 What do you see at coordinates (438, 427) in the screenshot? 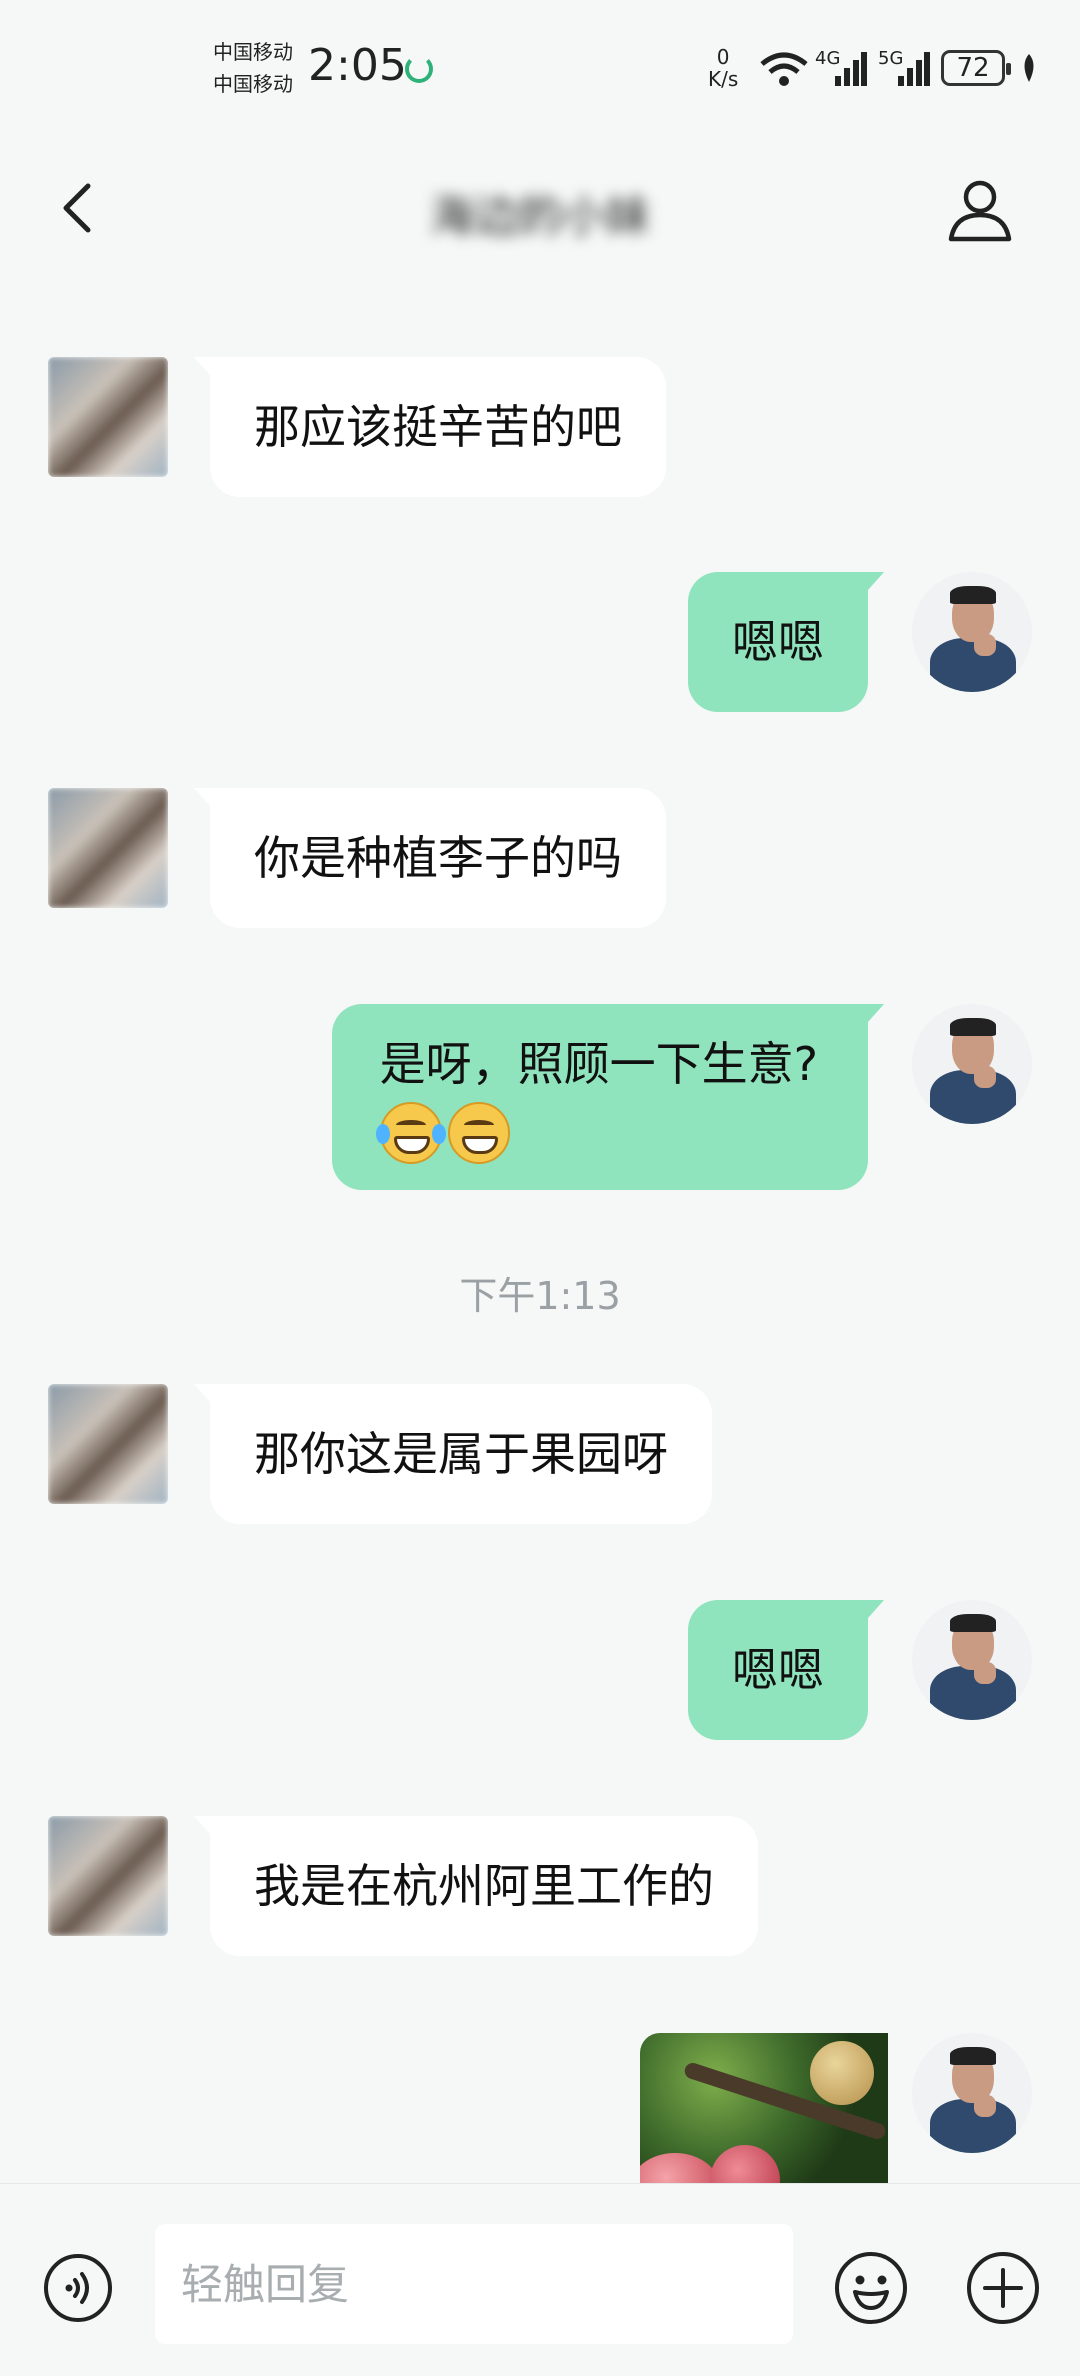
I see `message-text: 那应该挺辛苦的吧` at bounding box center [438, 427].